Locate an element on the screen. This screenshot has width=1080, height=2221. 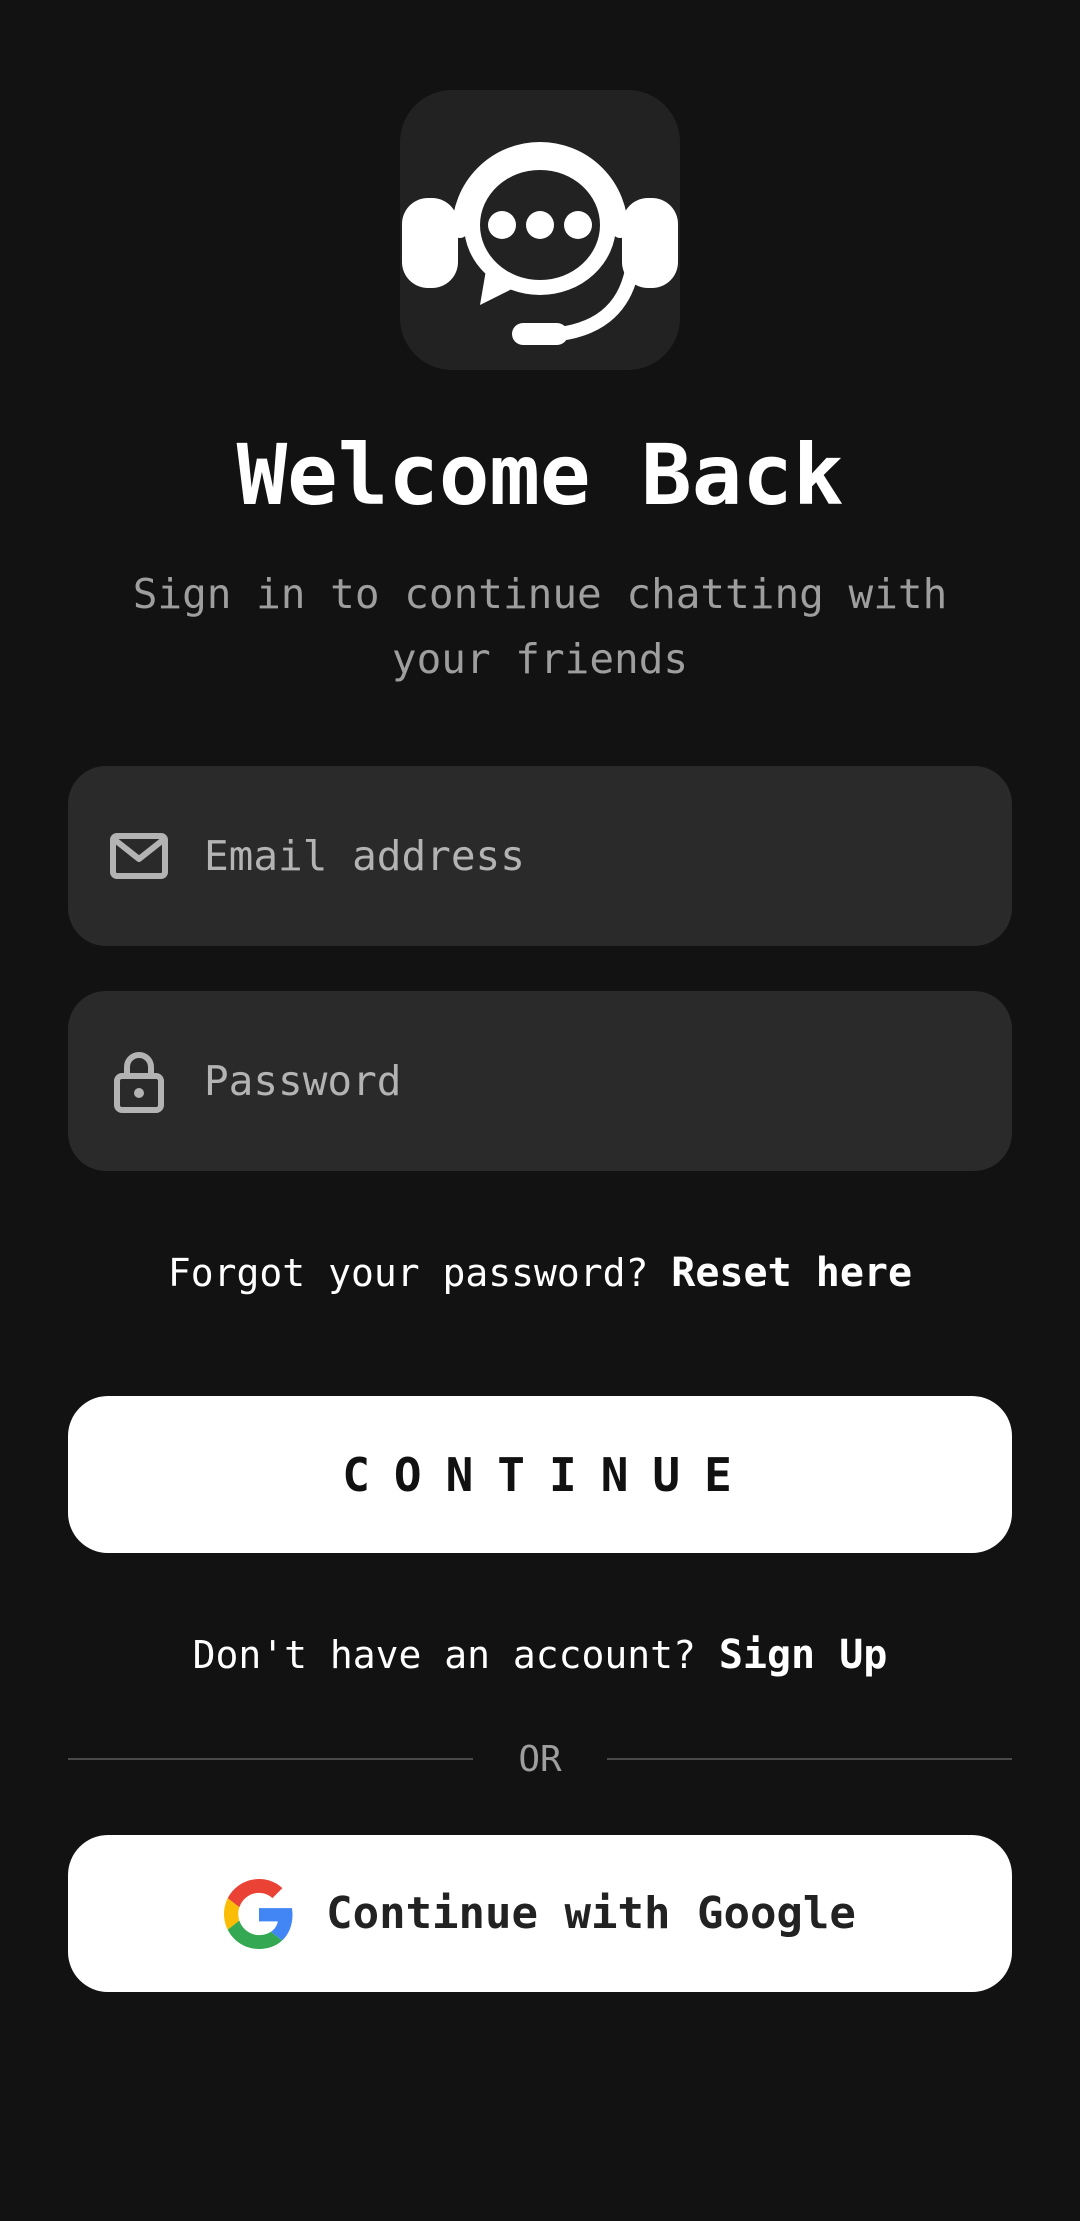
headset-chat-icon is located at coordinates (540, 243).